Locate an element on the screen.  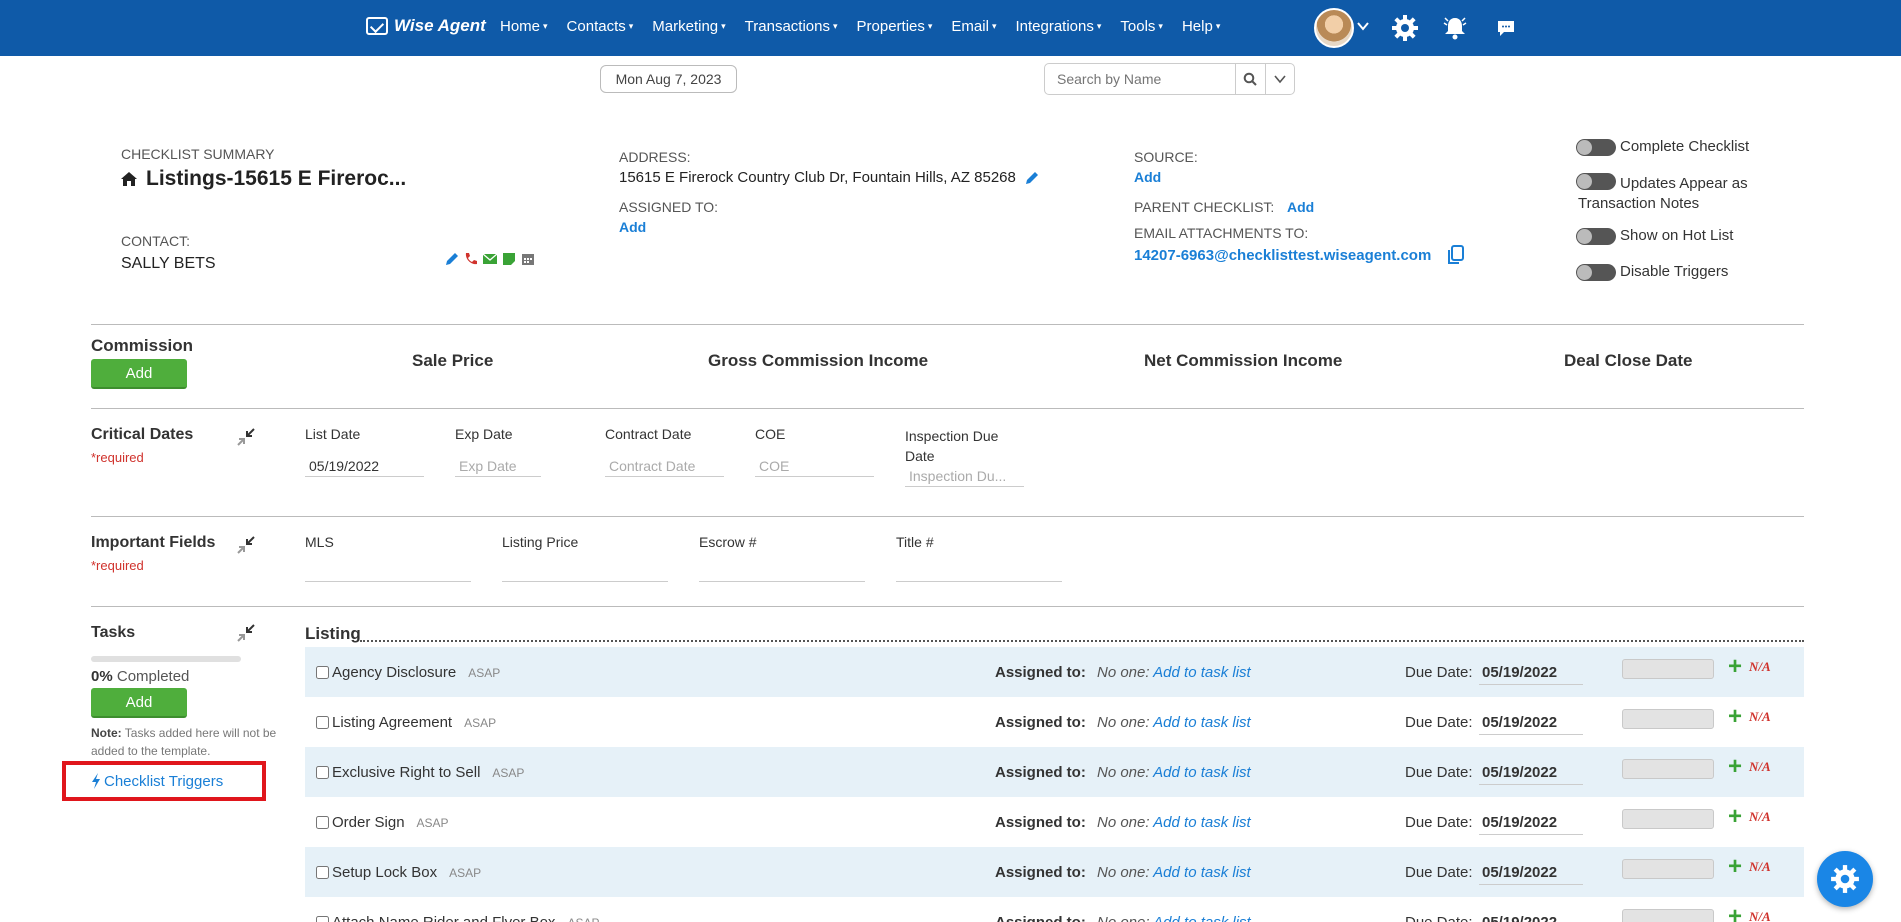
search-button is located at coordinates (1250, 79).